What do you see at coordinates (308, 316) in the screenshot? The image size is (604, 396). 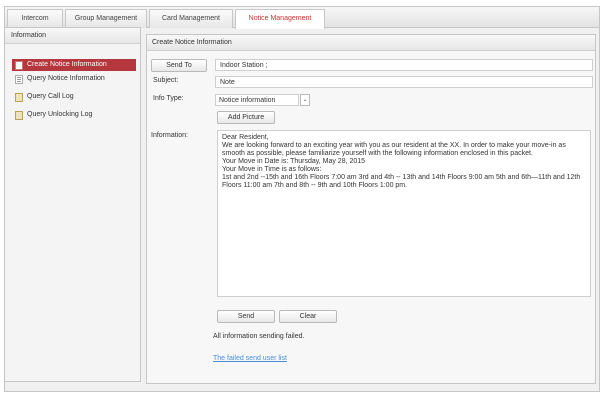 I see `clear-button: Clear` at bounding box center [308, 316].